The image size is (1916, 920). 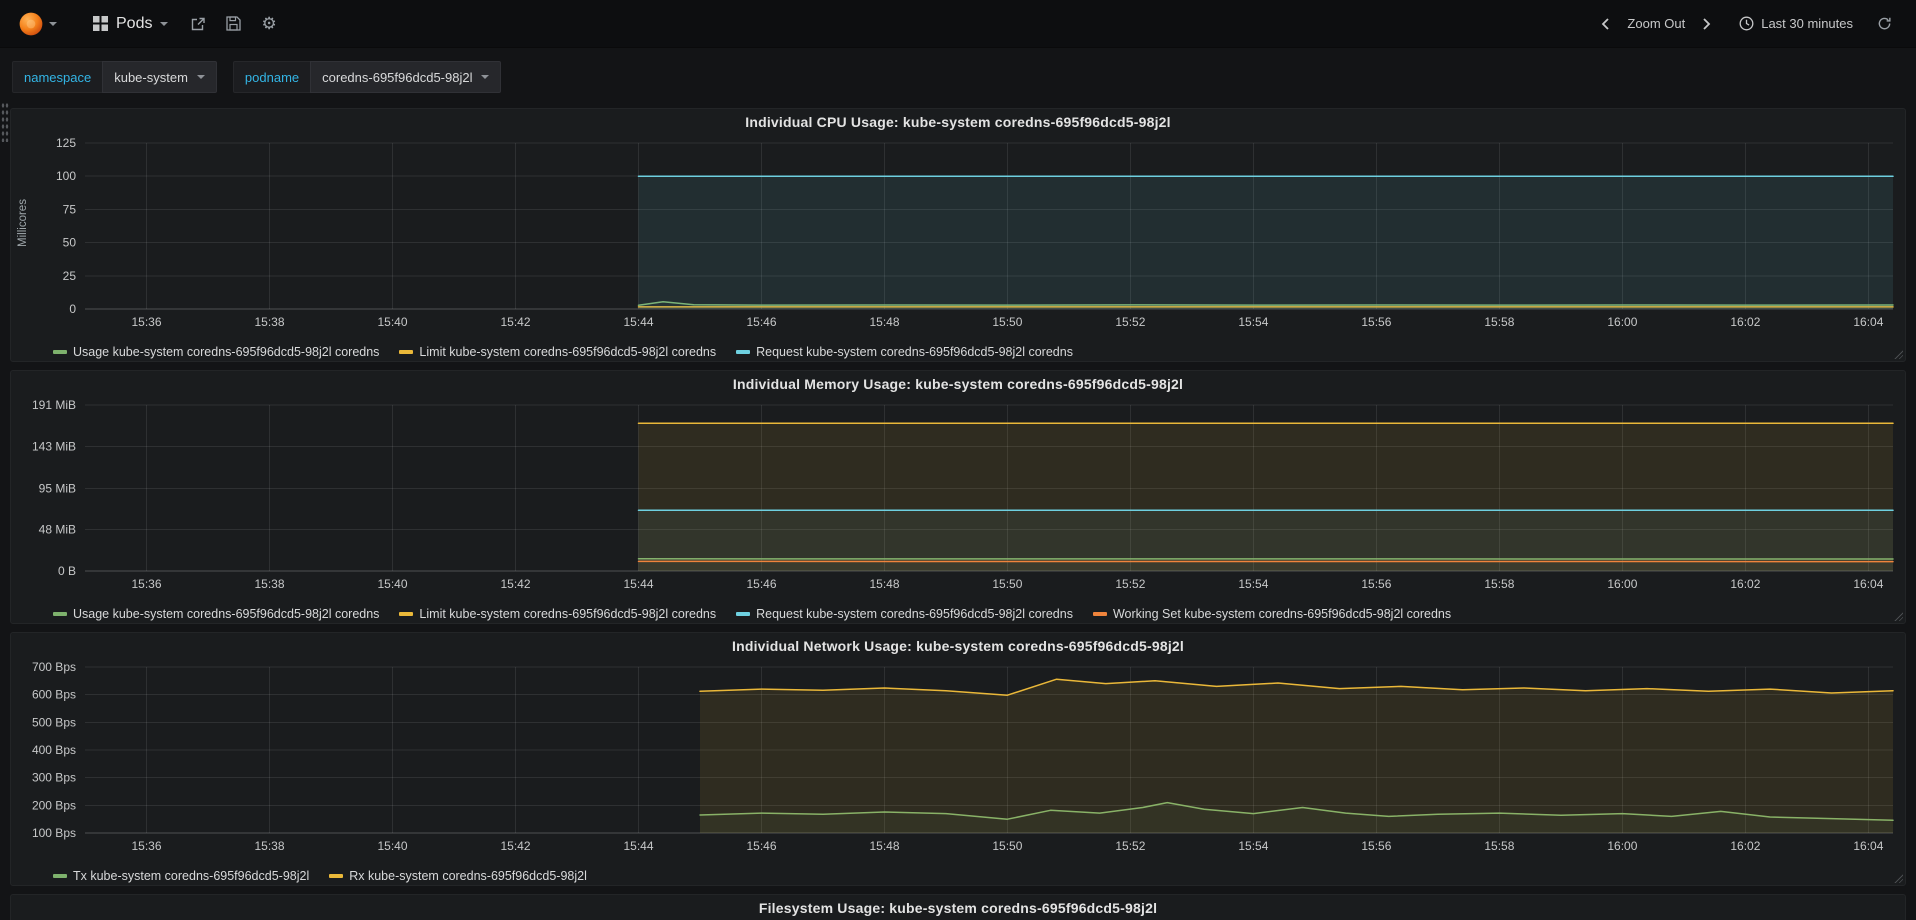 What do you see at coordinates (72, 309) in the screenshot?
I see `svg-text: 0` at bounding box center [72, 309].